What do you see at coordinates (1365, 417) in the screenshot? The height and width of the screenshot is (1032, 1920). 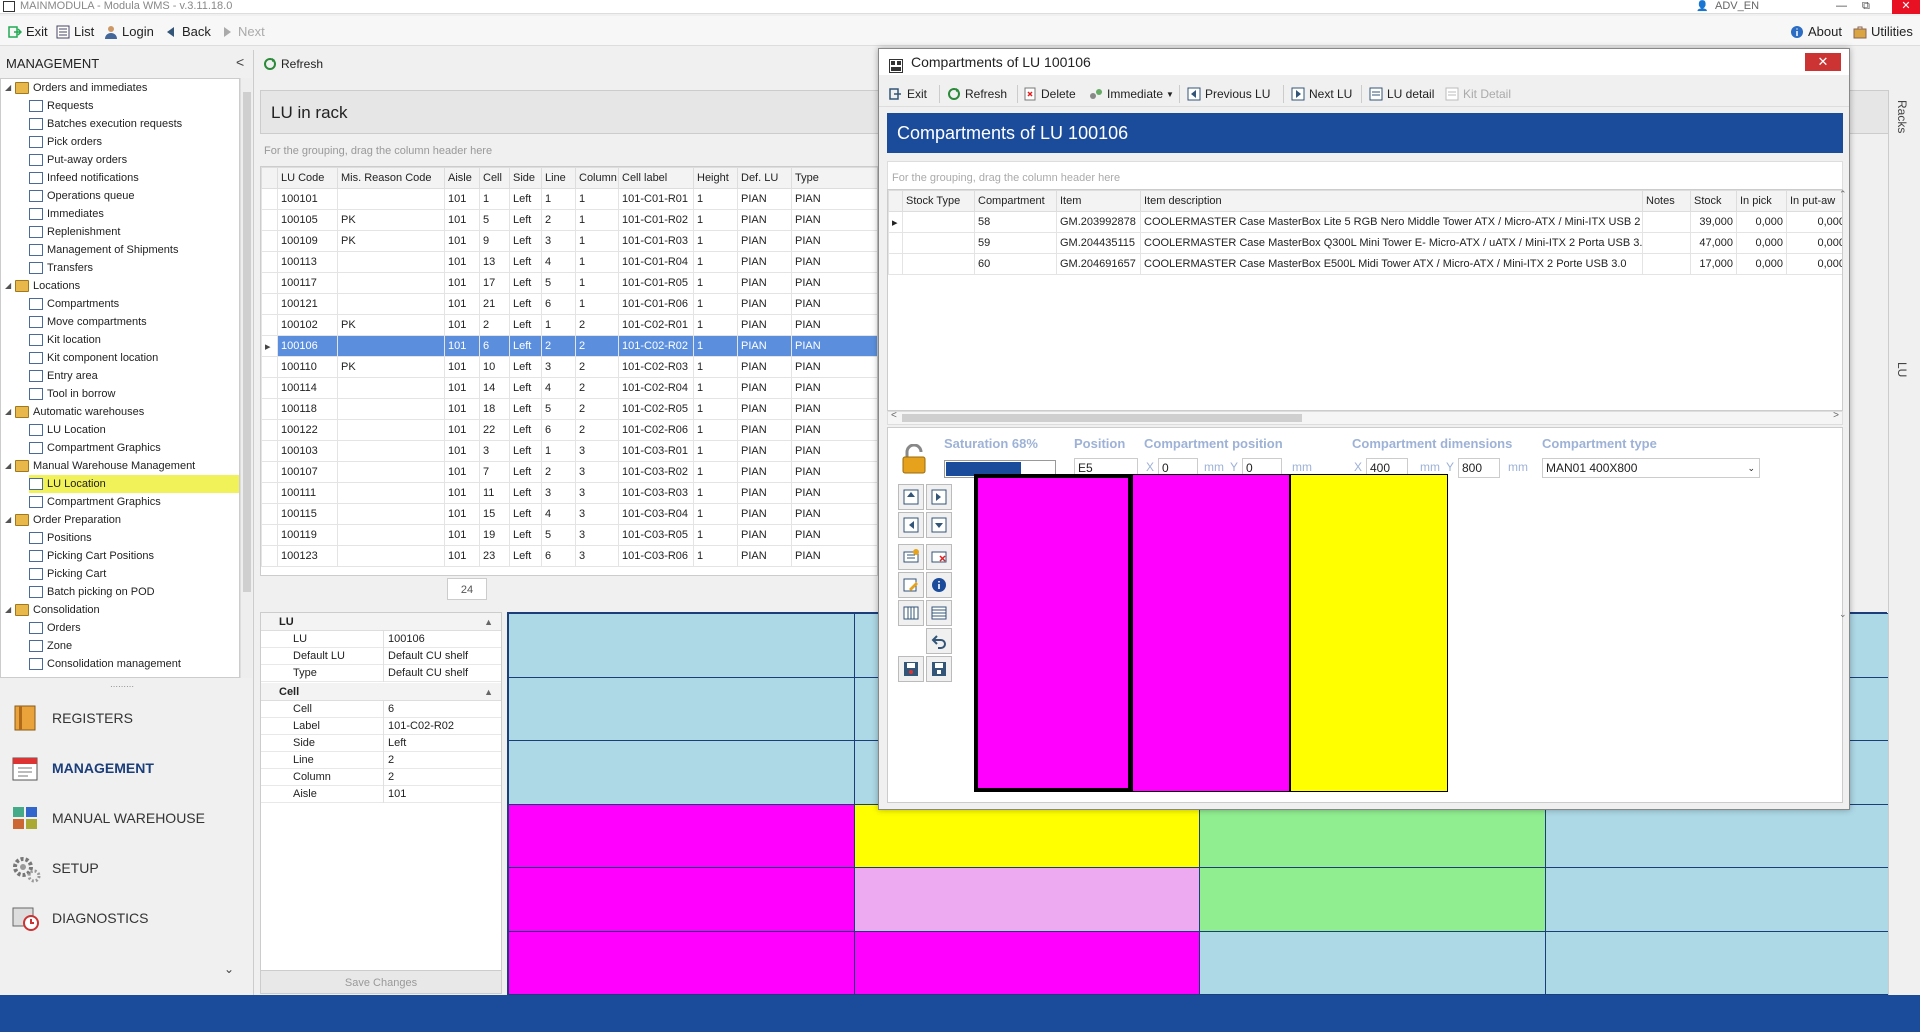 I see `horizontal-scrollbar: < >` at bounding box center [1365, 417].